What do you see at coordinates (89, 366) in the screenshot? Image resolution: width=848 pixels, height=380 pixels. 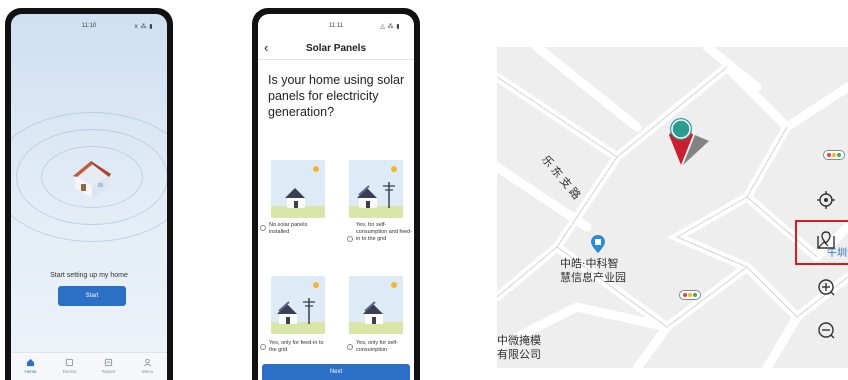 I see `bottom-tab-bar: Home Device Report Menu` at bounding box center [89, 366].